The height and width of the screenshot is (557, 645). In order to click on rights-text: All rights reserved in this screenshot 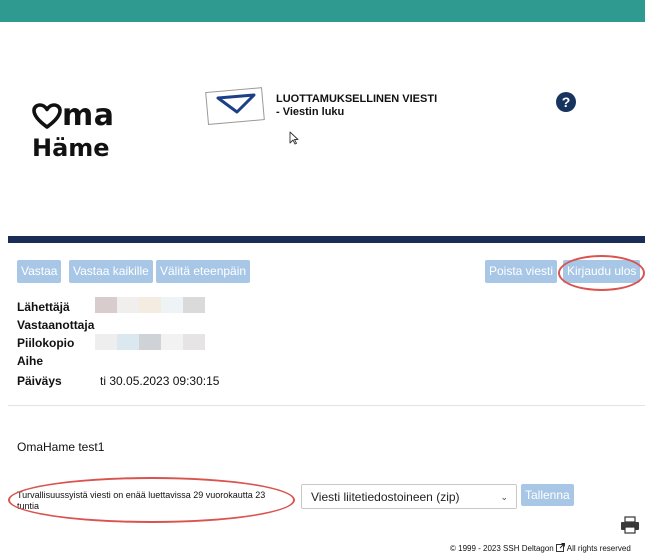, I will do `click(598, 548)`.